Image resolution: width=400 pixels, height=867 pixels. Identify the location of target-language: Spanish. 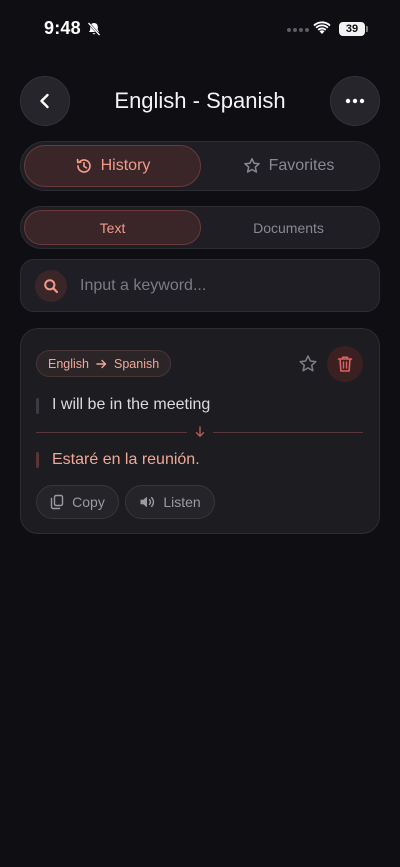
(137, 363).